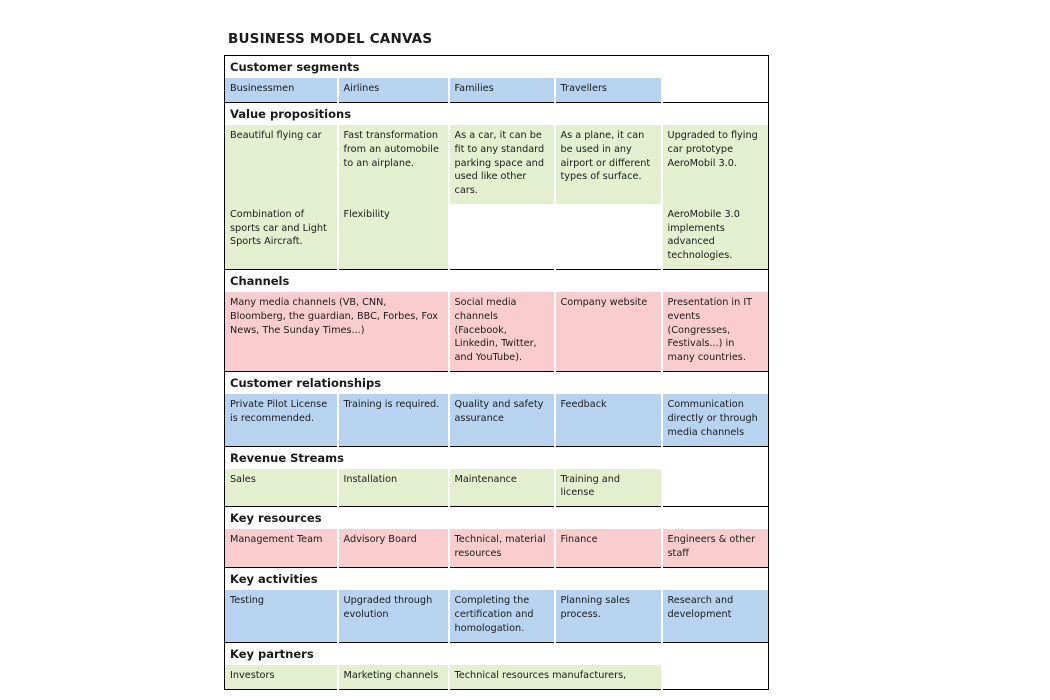  I want to click on canvas-cell: Management Team, so click(281, 548).